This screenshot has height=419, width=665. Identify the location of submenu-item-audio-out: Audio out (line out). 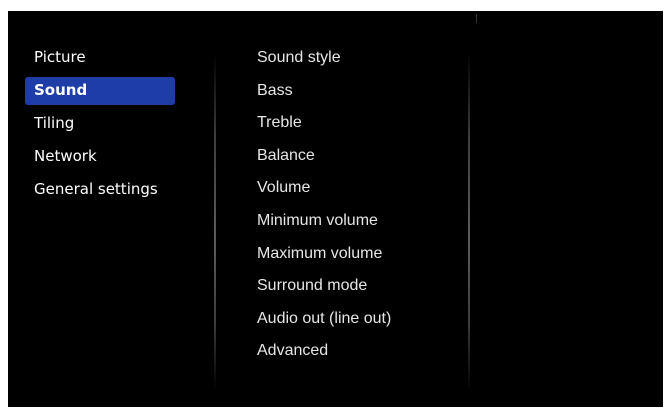
(359, 320).